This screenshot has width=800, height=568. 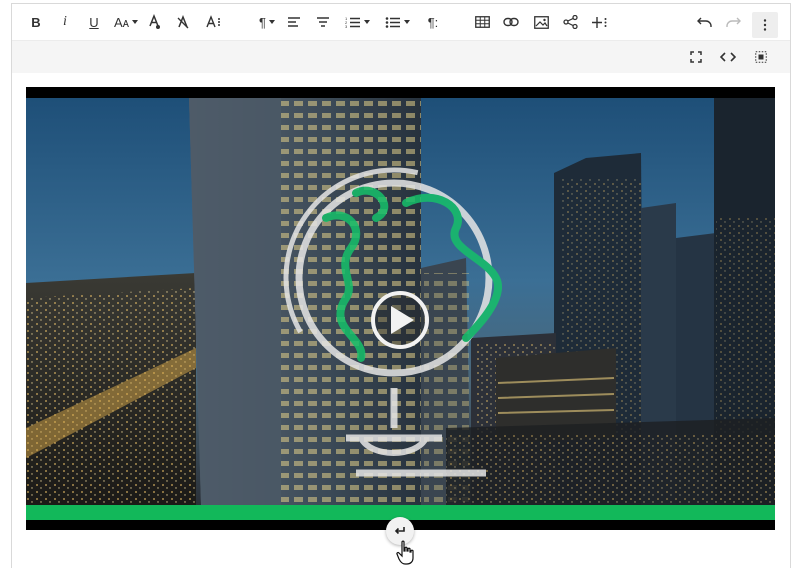 I want to click on image-icon, so click(x=541, y=22).